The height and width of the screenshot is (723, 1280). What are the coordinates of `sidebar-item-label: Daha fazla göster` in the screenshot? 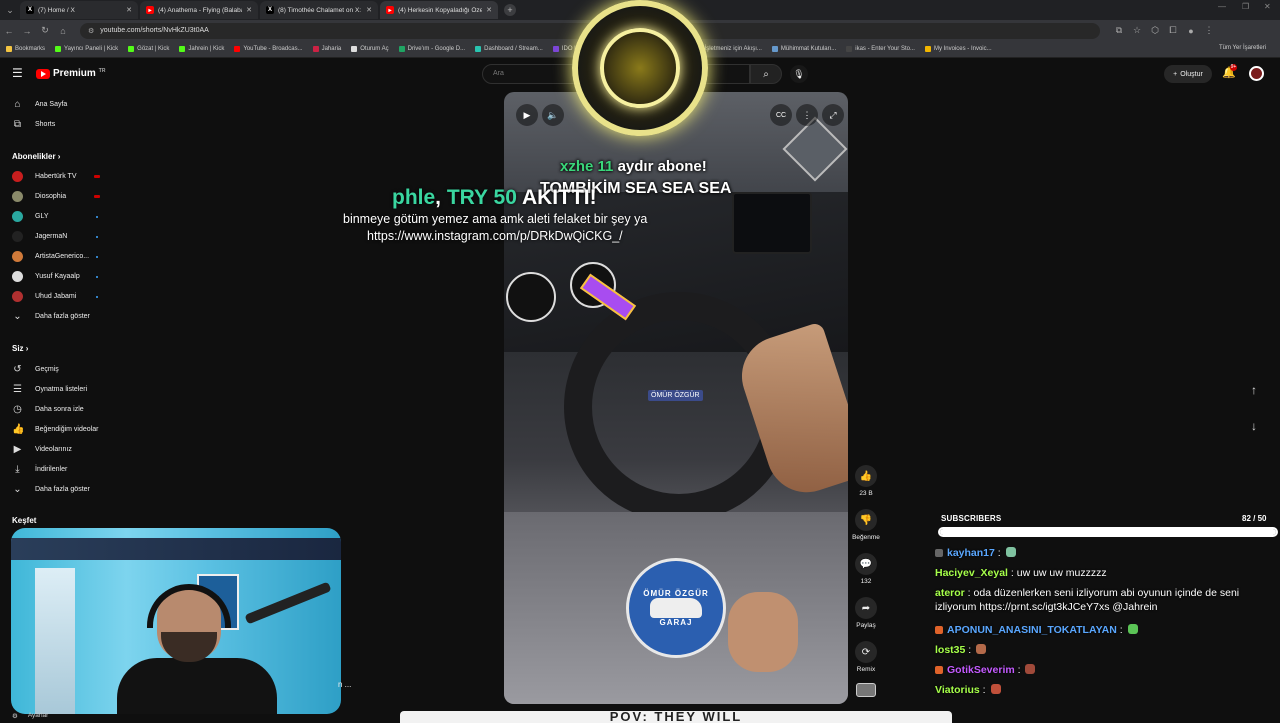 It's located at (62, 489).